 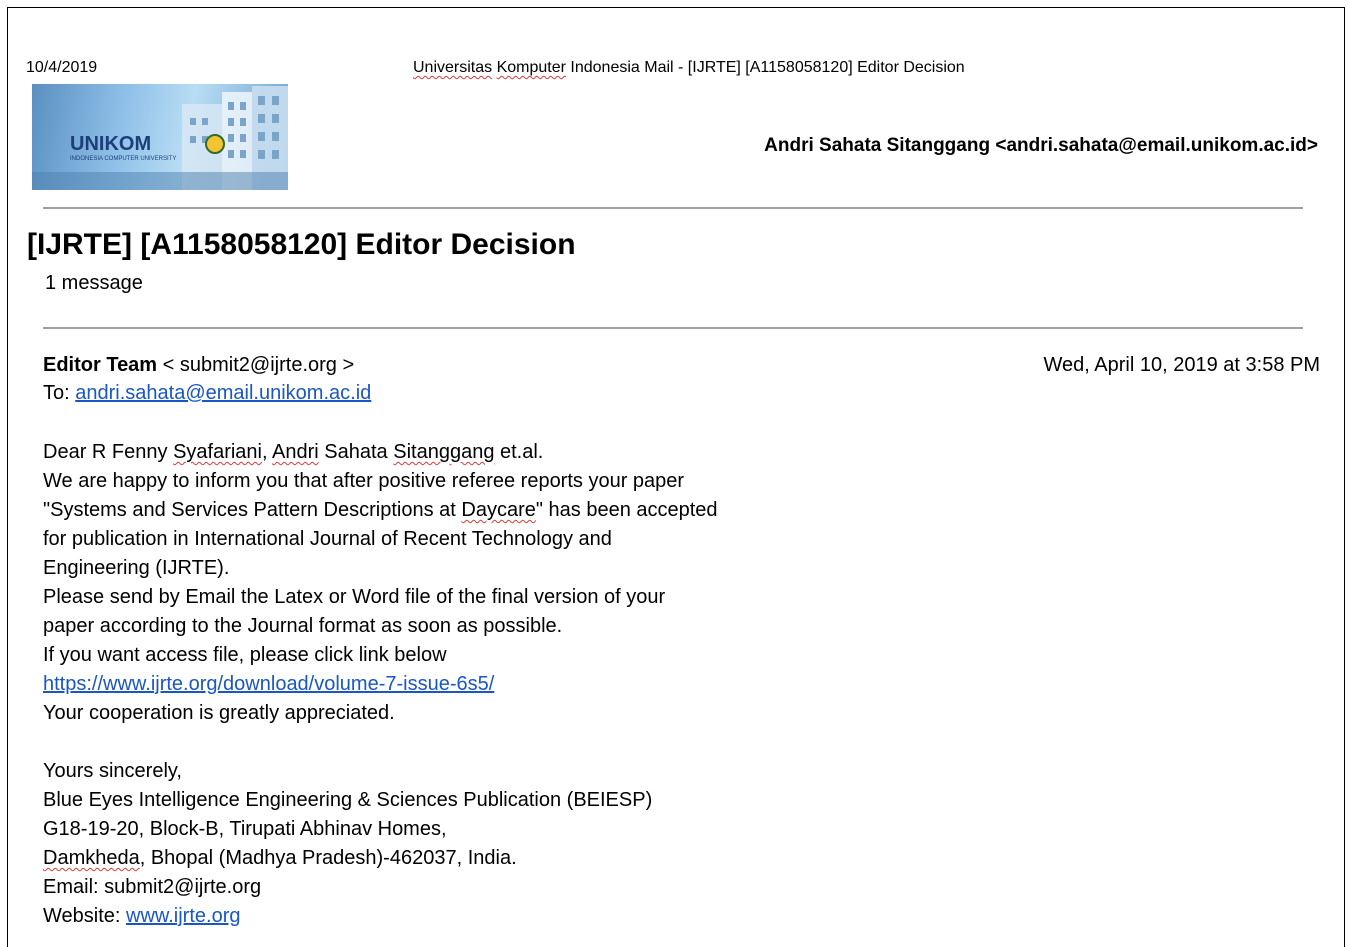 I want to click on signature-website: Website: www.ijrte.org, so click(x=380, y=916).